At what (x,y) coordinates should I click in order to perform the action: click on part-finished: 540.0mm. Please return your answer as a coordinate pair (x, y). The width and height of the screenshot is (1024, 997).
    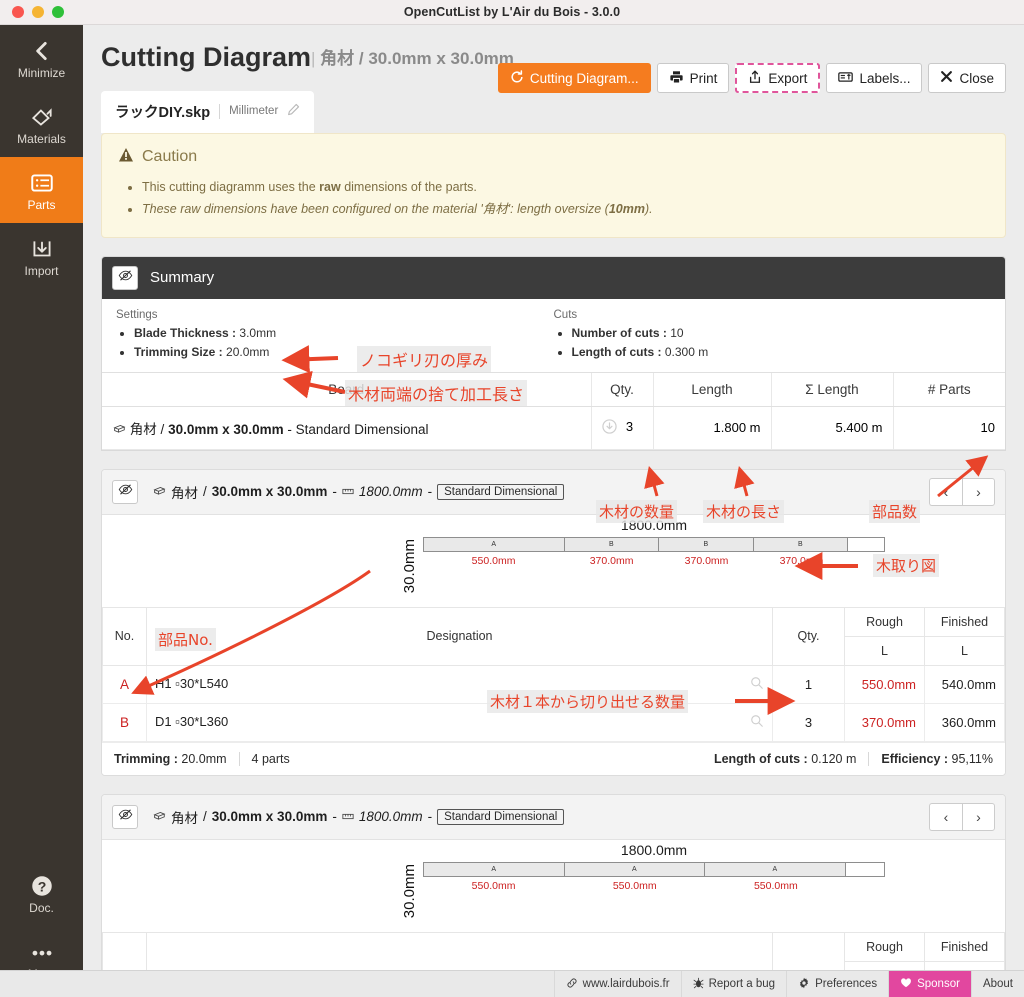
    Looking at the image, I should click on (964, 684).